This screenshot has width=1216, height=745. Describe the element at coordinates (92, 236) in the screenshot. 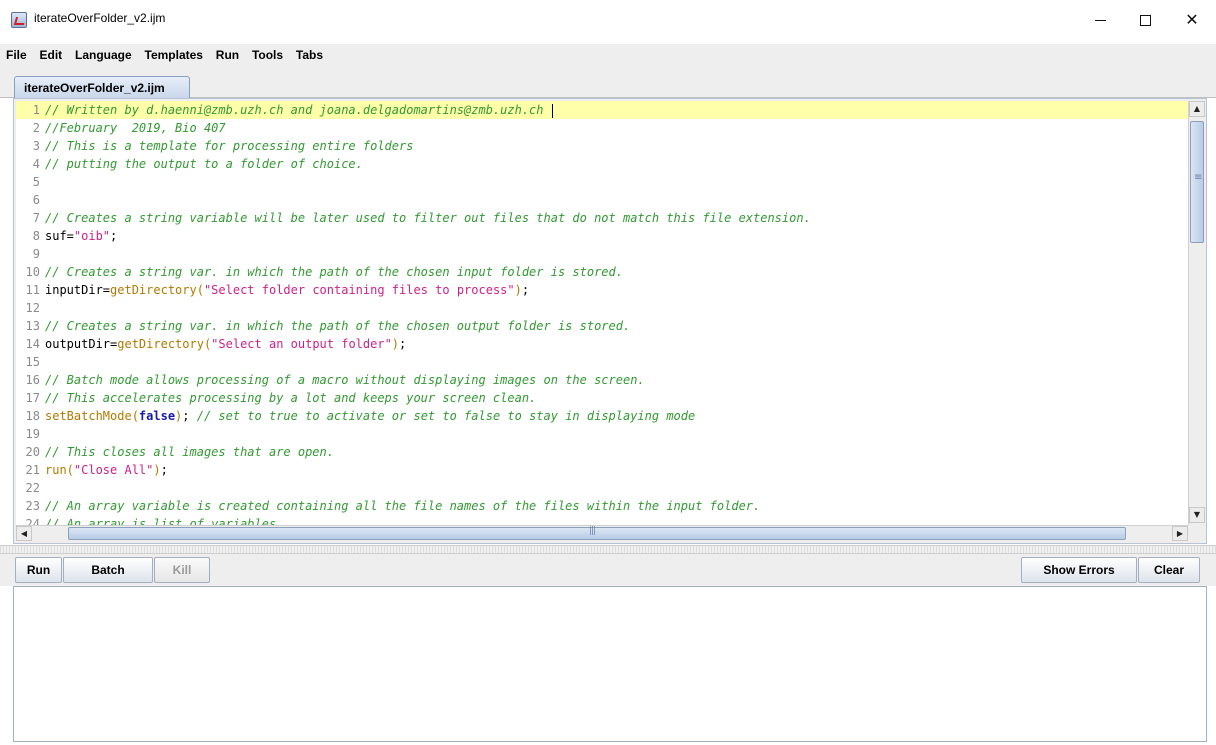

I see `code-token-string: "oib"` at that location.